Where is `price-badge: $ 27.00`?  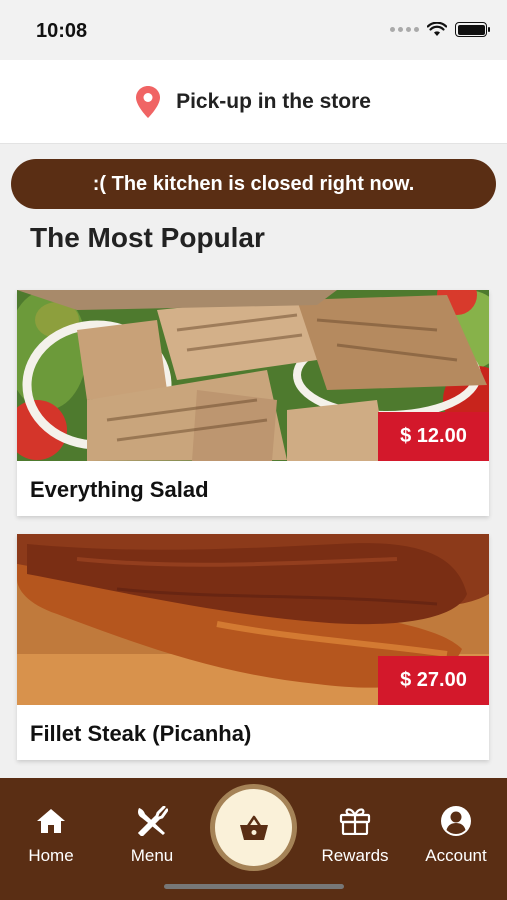
price-badge: $ 27.00 is located at coordinates (433, 680).